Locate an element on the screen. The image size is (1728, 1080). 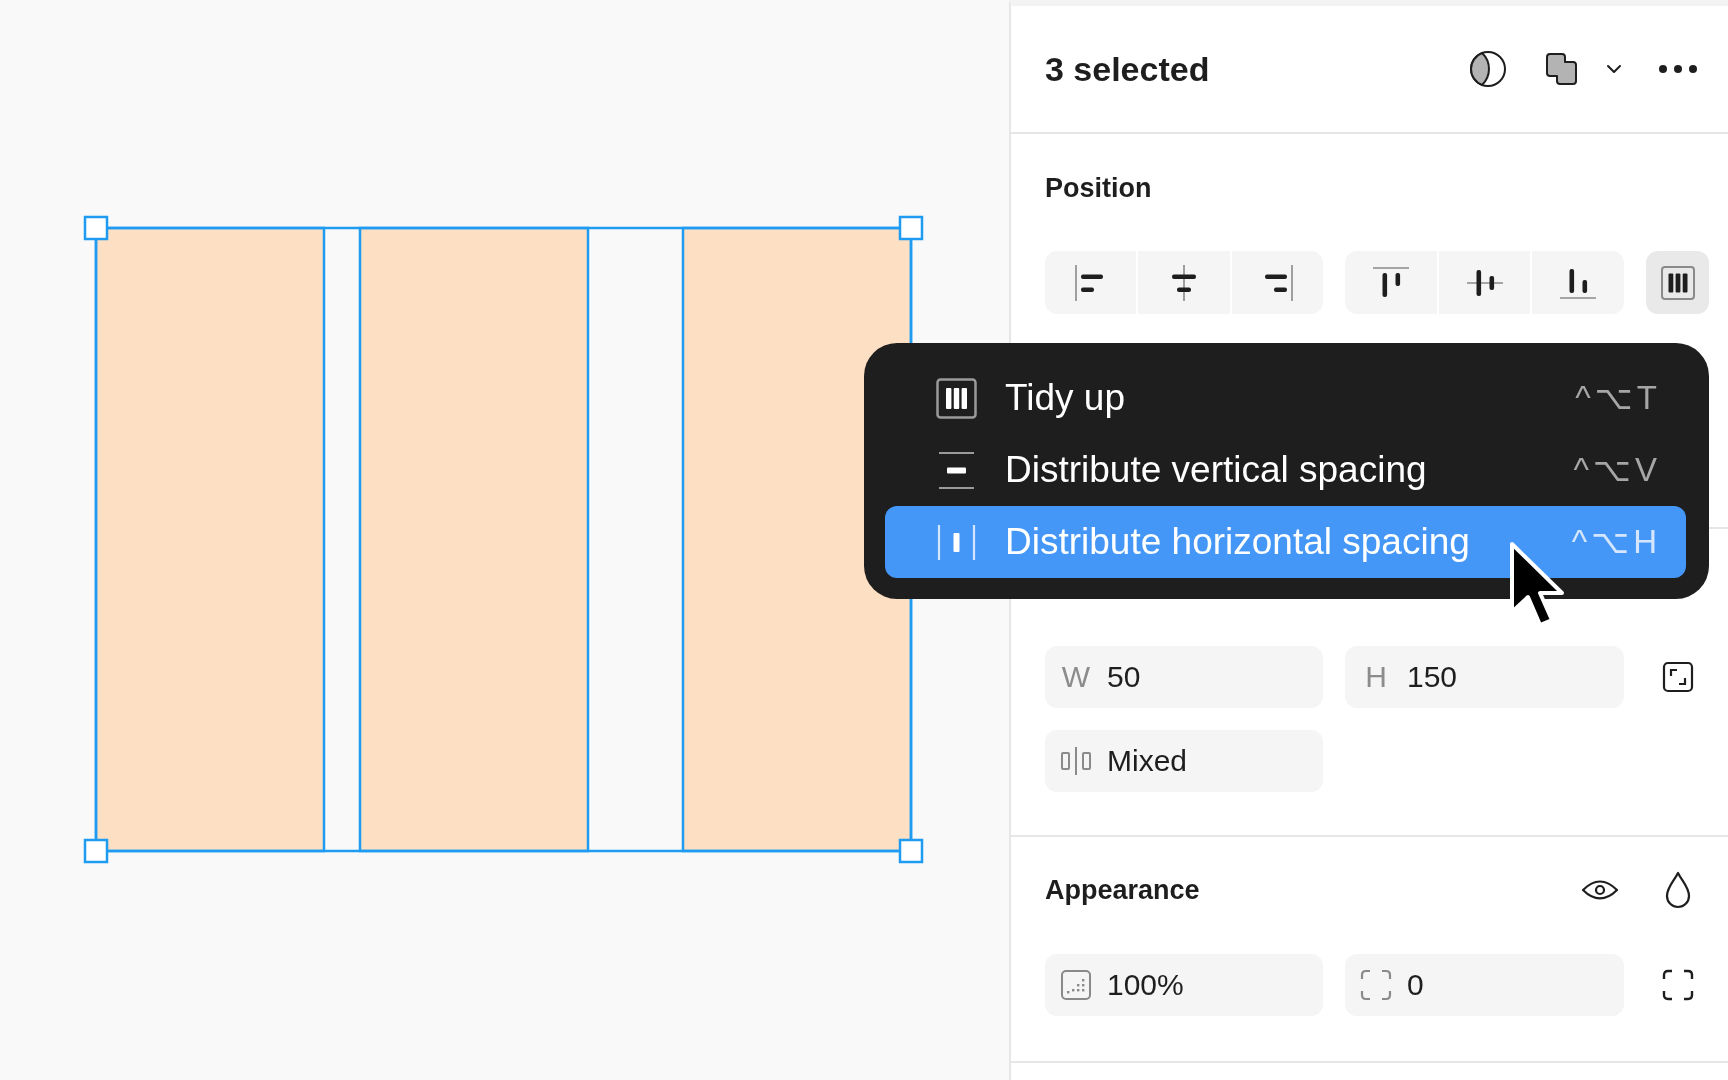
half-filled-circle-icon is located at coordinates (1488, 69).